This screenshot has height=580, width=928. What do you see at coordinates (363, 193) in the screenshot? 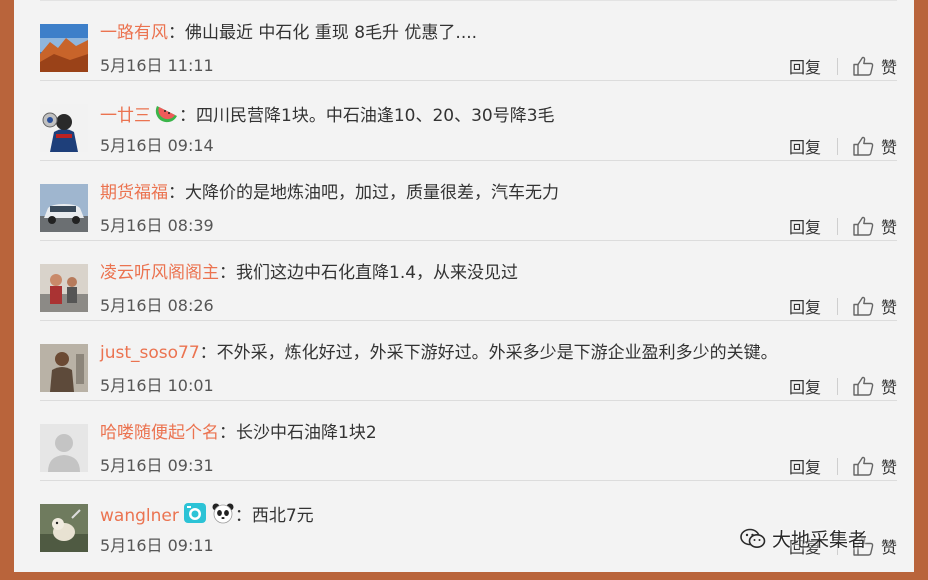
I see `comment-text: ：大降价的是地炼油吧，加过，质量很差，汽车无力` at bounding box center [363, 193].